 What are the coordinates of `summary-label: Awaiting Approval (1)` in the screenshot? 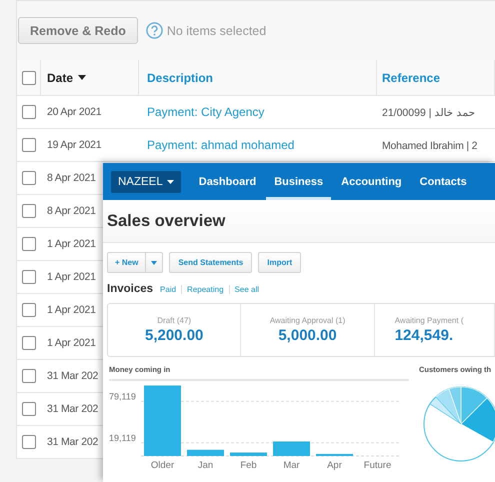 It's located at (308, 320).